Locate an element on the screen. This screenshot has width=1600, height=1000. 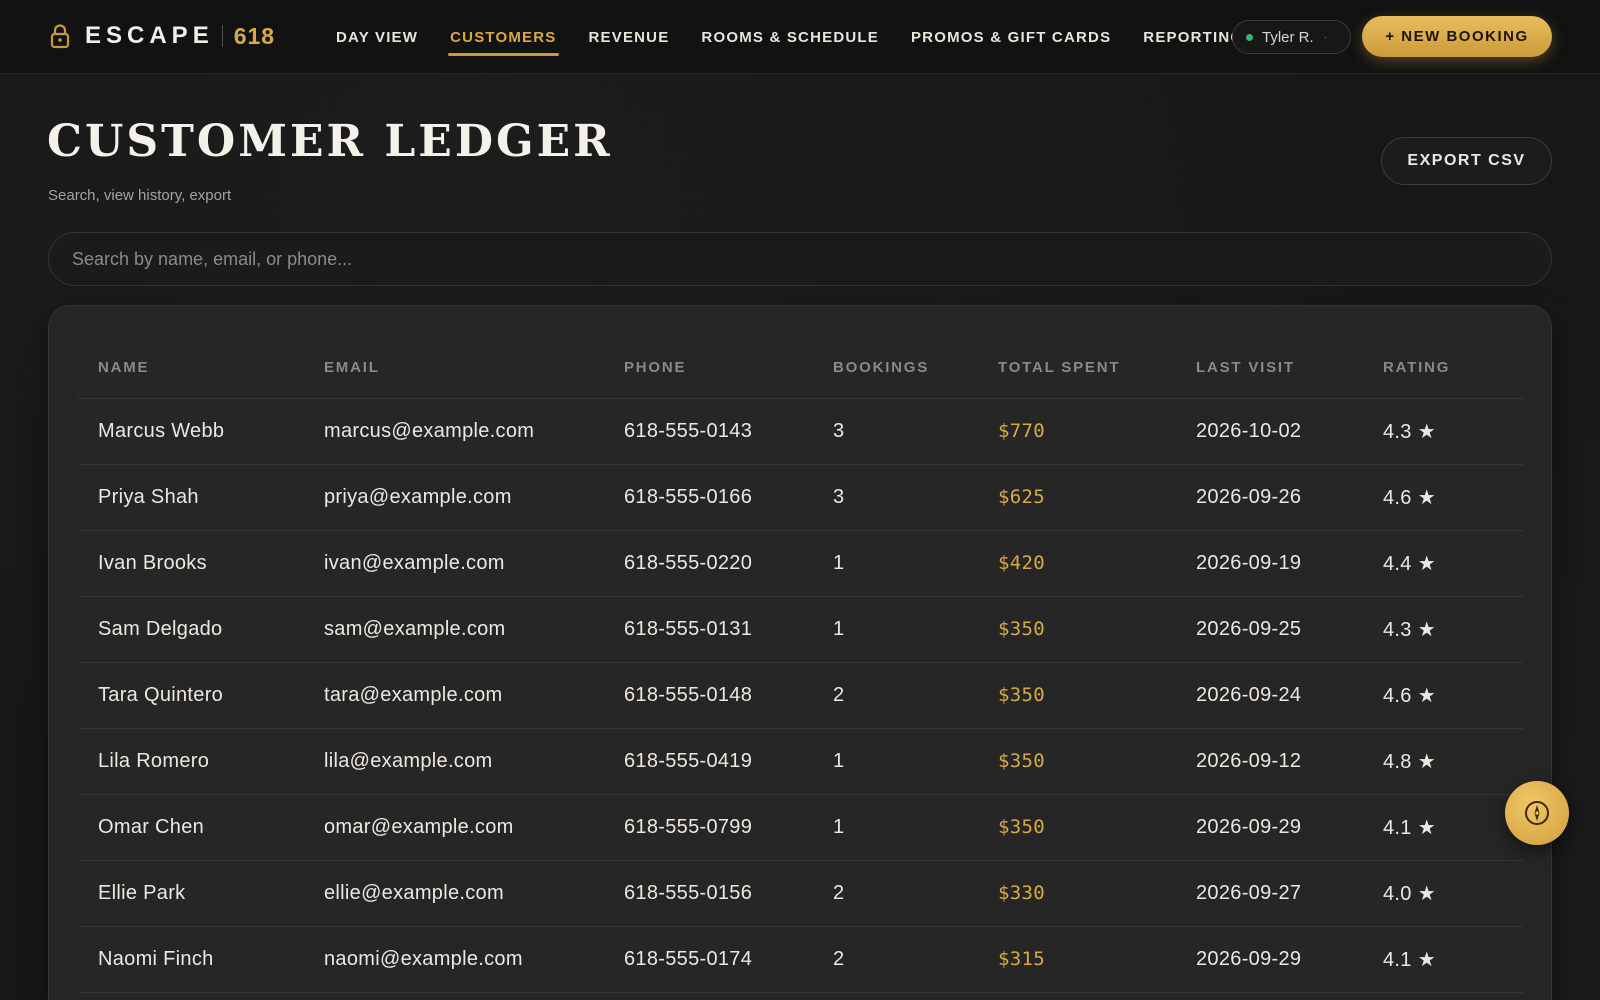
phone-value: 618-555-0148 is located at coordinates (688, 694).